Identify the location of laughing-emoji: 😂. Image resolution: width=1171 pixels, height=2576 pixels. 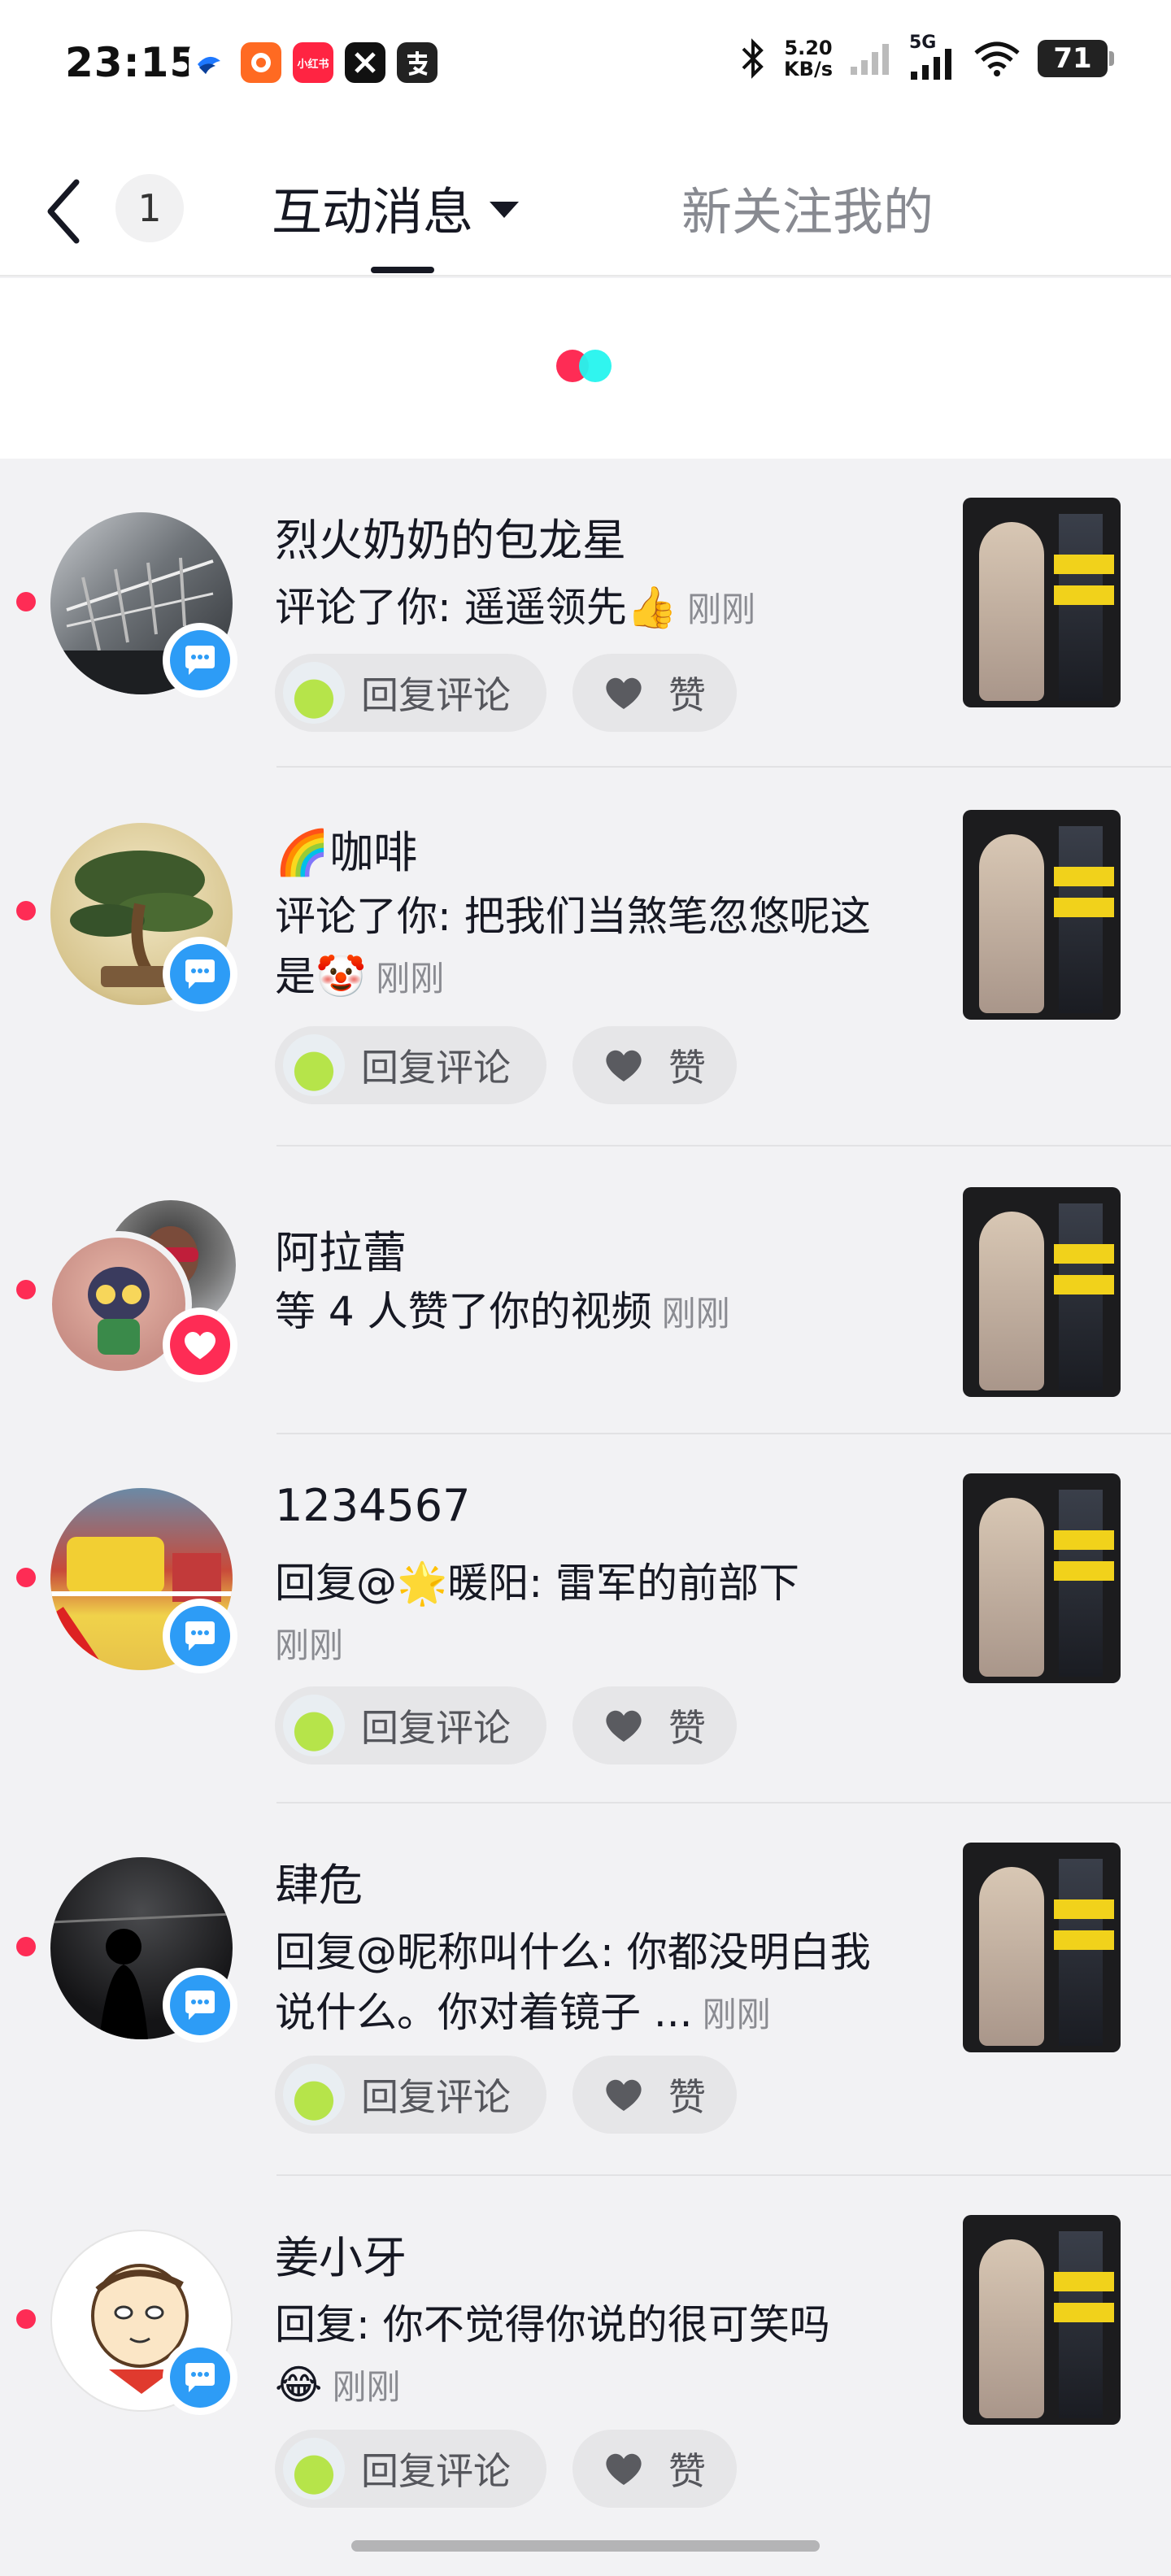
(299, 2384).